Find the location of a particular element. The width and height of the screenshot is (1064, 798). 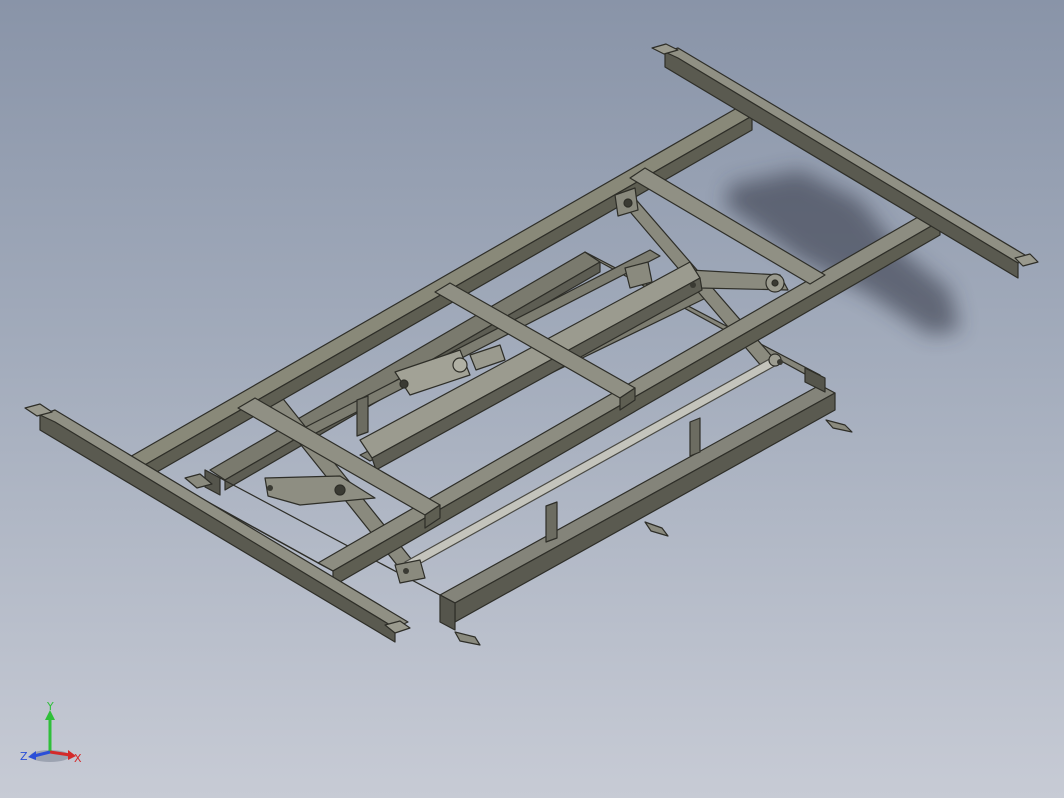

axis-triad: Y X Z is located at coordinates (51, 732).